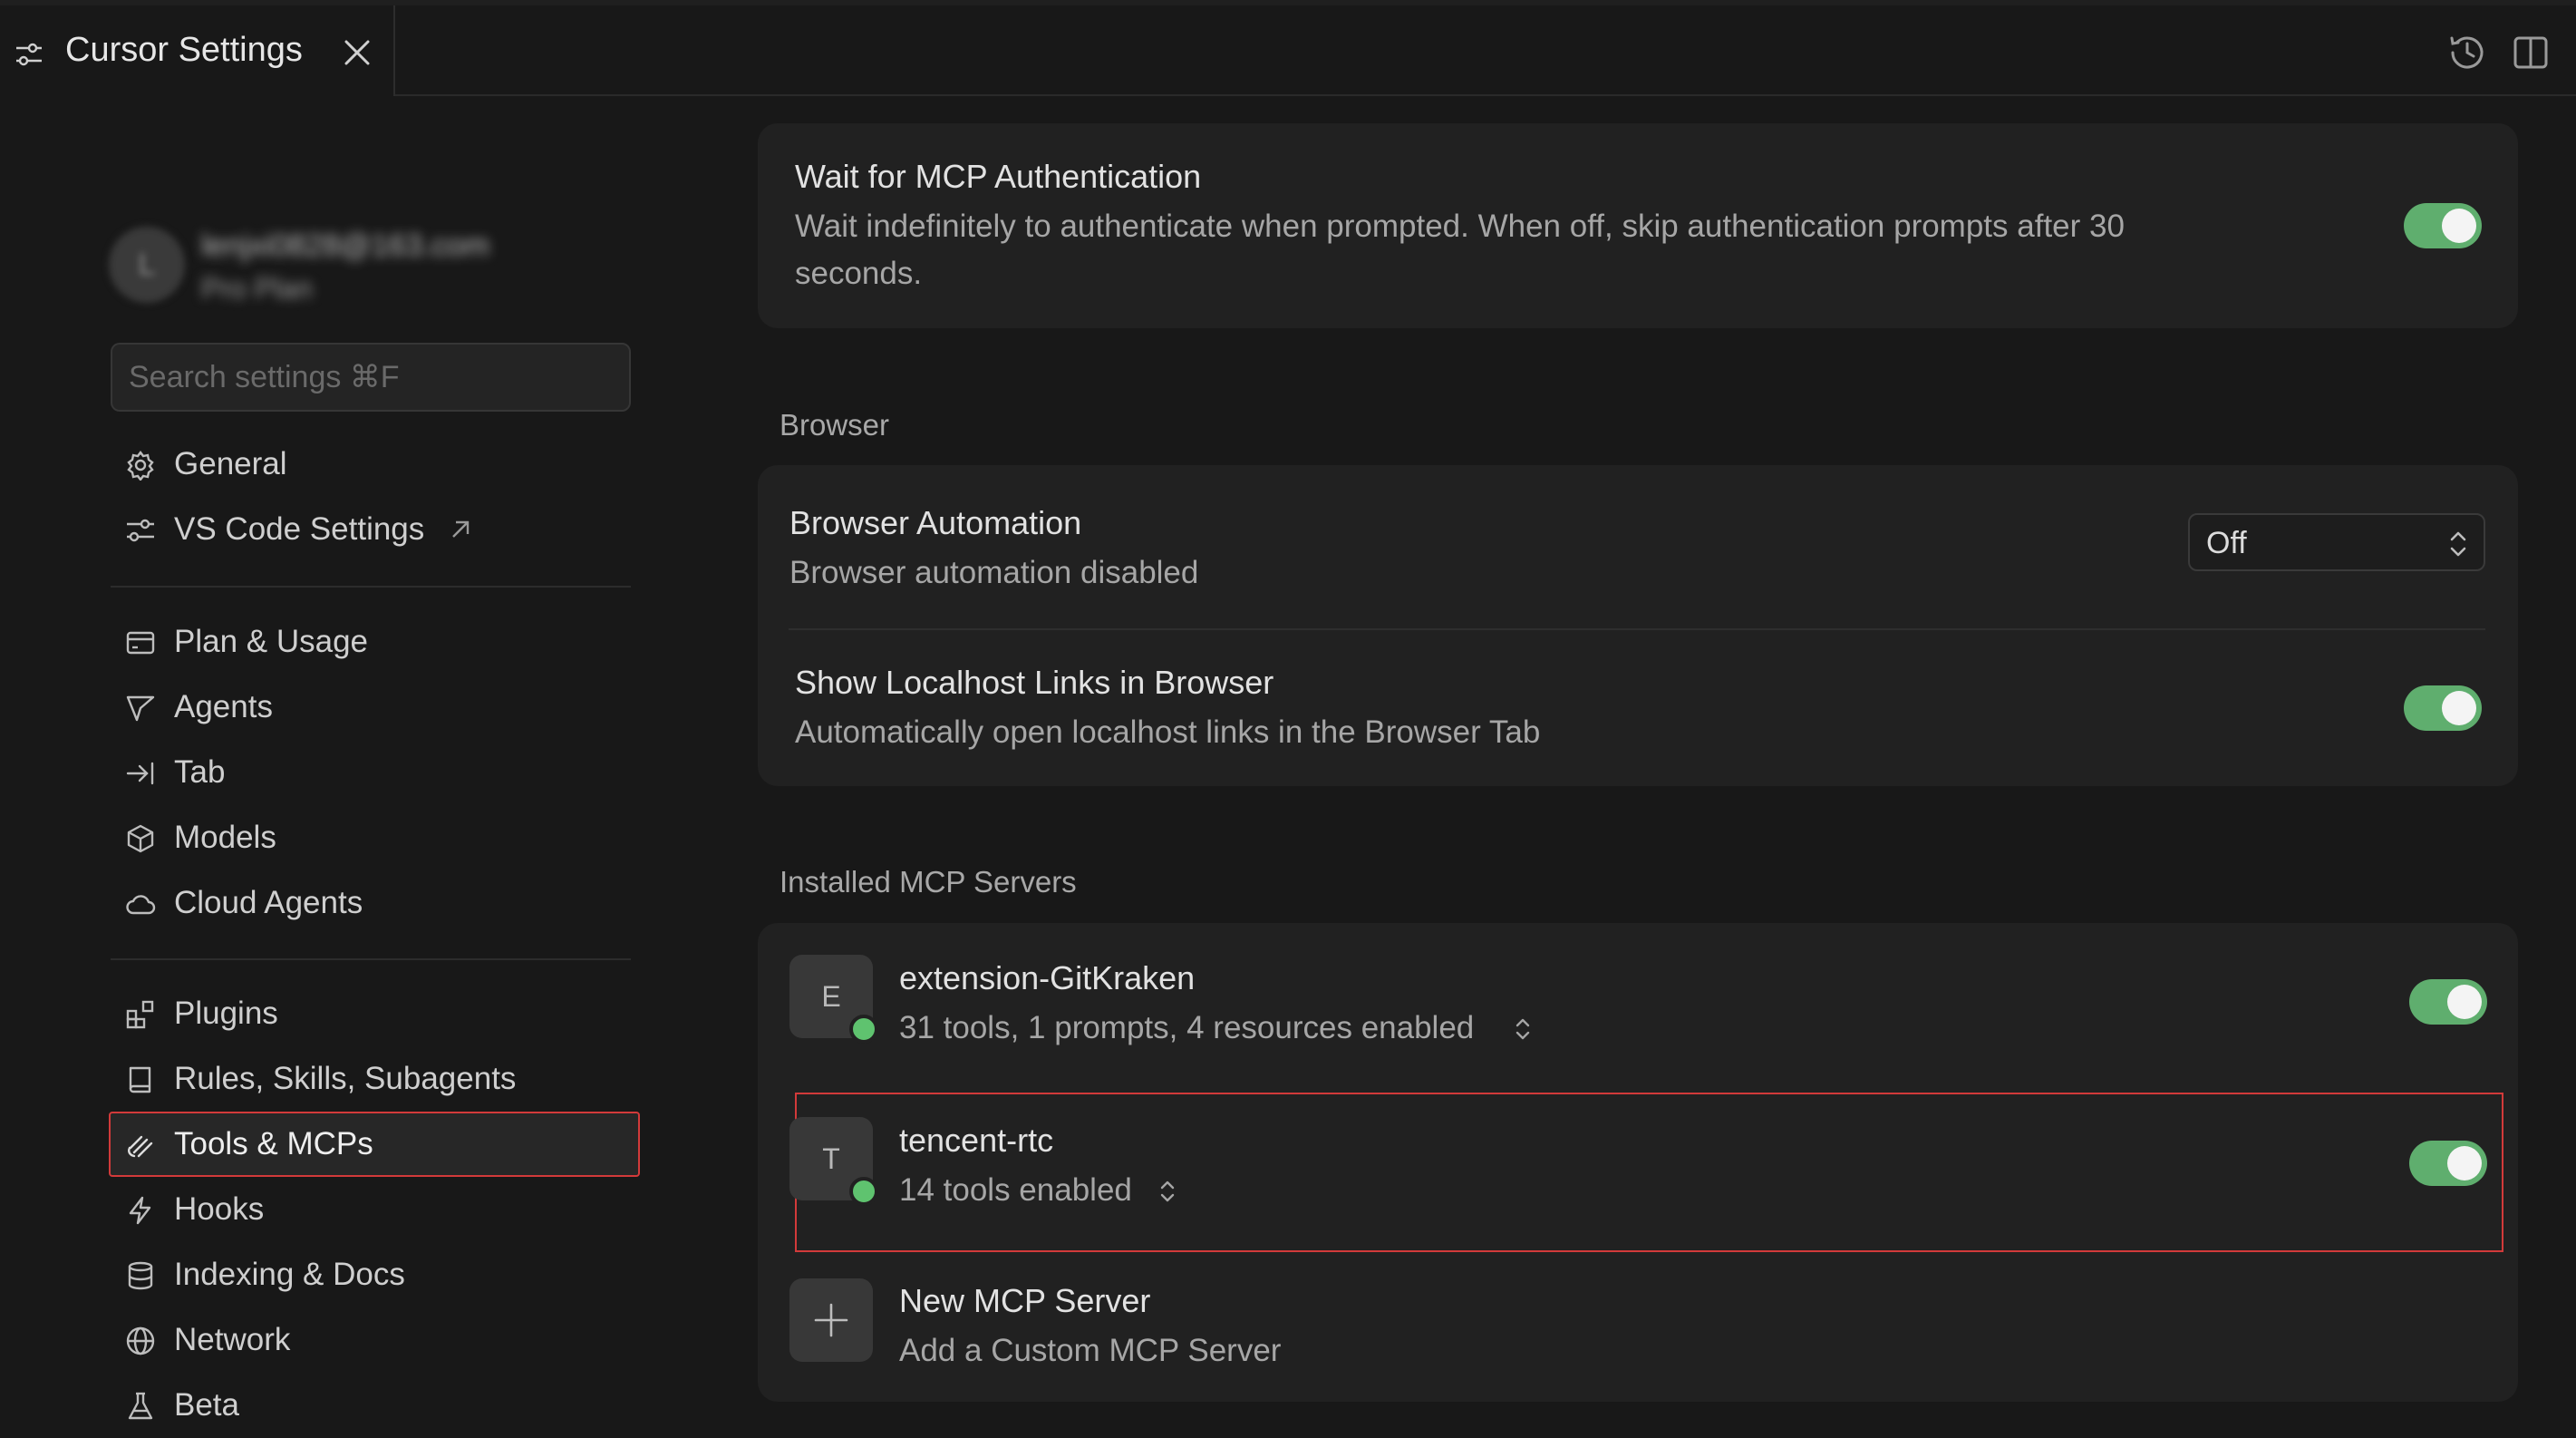  I want to click on plugin-icon, so click(140, 1015).